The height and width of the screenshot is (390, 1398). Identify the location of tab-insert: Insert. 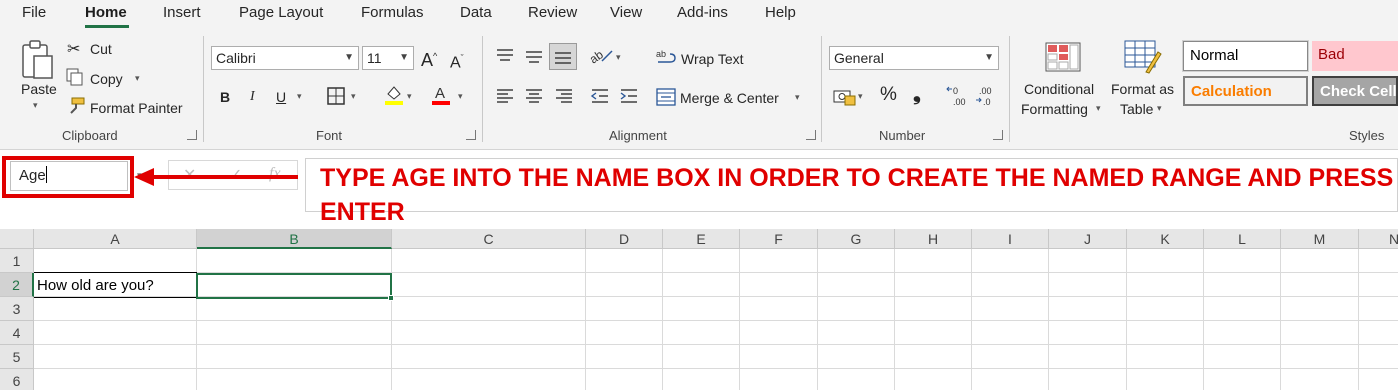
(182, 13).